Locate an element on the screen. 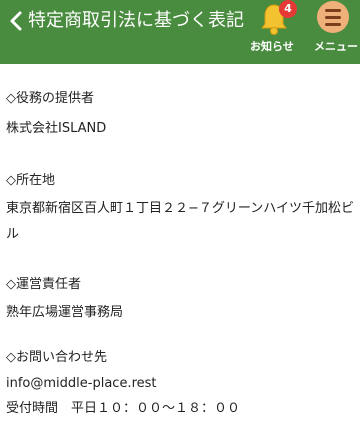 The image size is (360, 435). menu-label: メニュー is located at coordinates (336, 46).